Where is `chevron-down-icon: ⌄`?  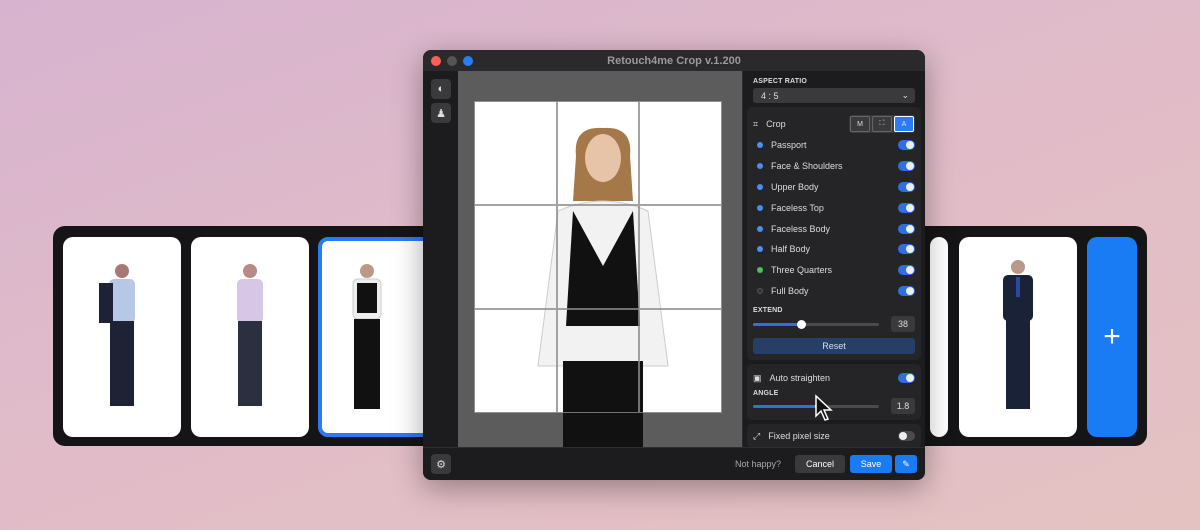 chevron-down-icon: ⌄ is located at coordinates (905, 95).